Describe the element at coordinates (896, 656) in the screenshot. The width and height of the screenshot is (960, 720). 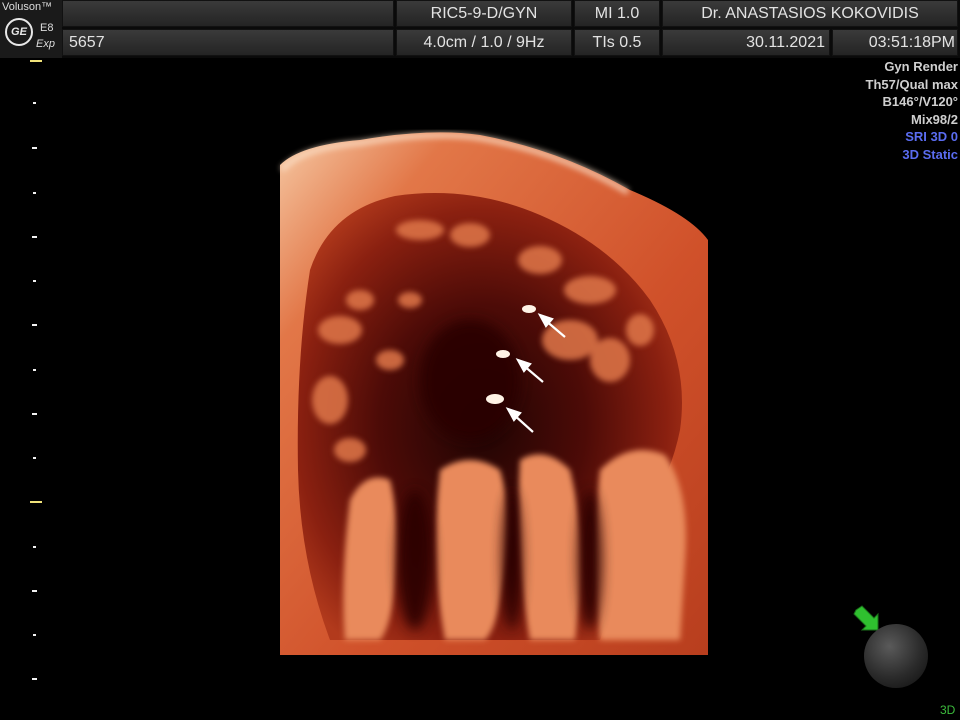
I see `orientation-ball` at that location.